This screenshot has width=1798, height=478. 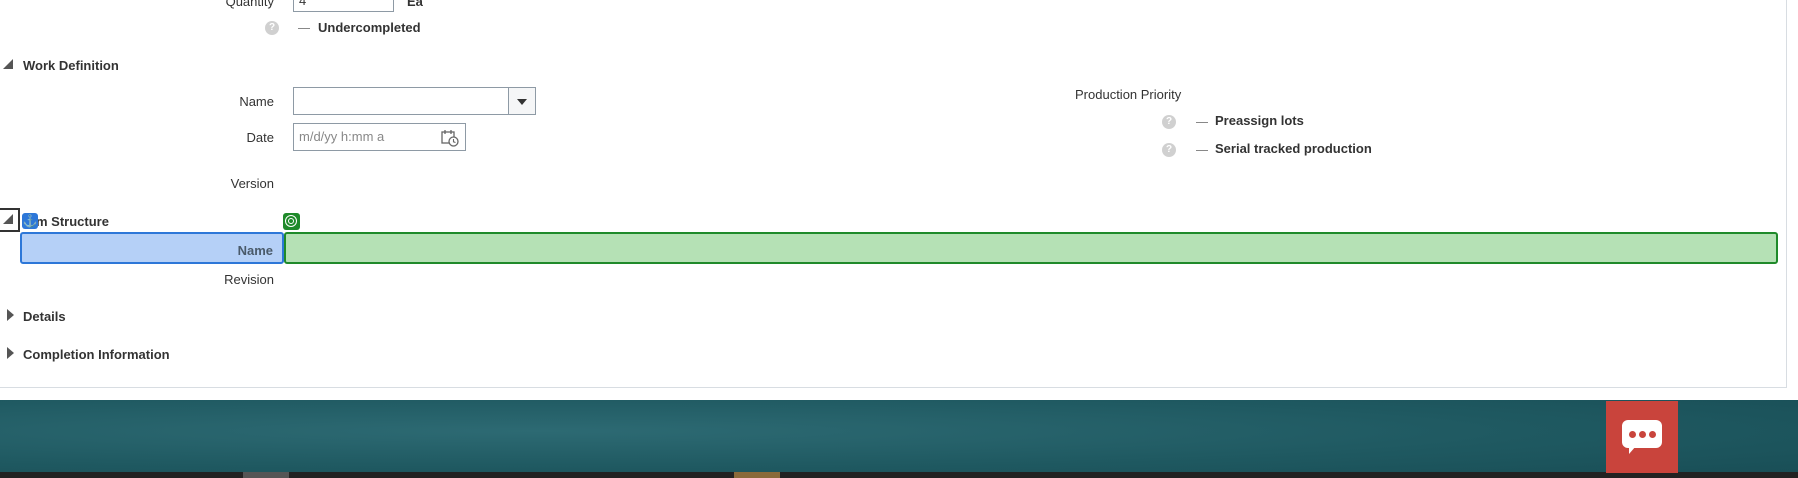 I want to click on section-completion-information-title: Completion Information, so click(x=96, y=354).